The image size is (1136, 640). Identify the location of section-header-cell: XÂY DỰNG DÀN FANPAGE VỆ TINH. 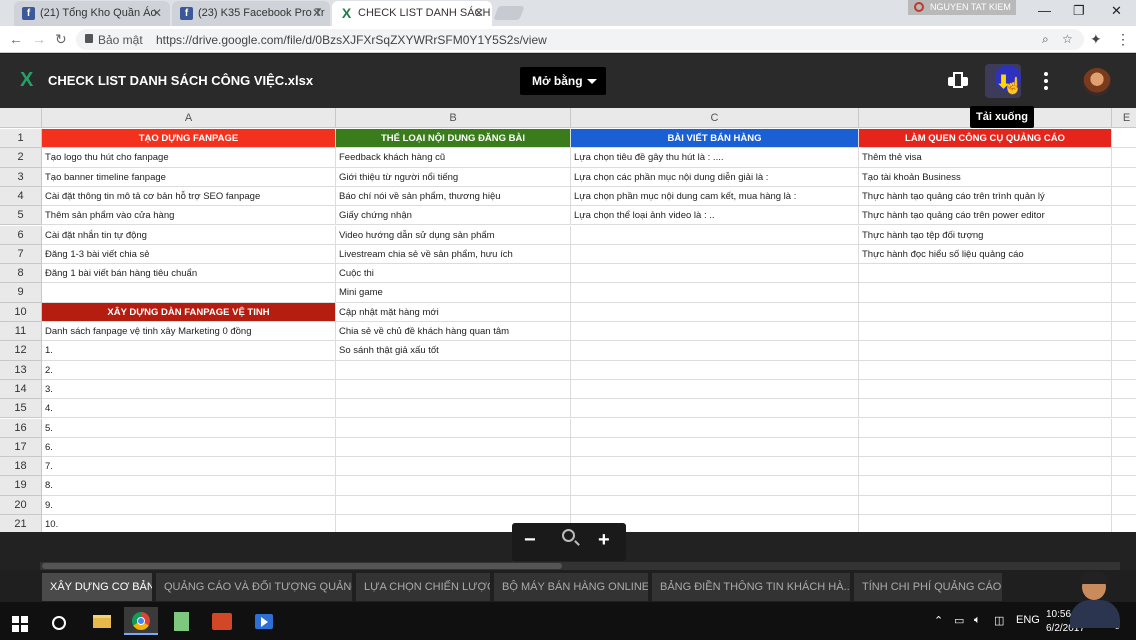
(189, 312).